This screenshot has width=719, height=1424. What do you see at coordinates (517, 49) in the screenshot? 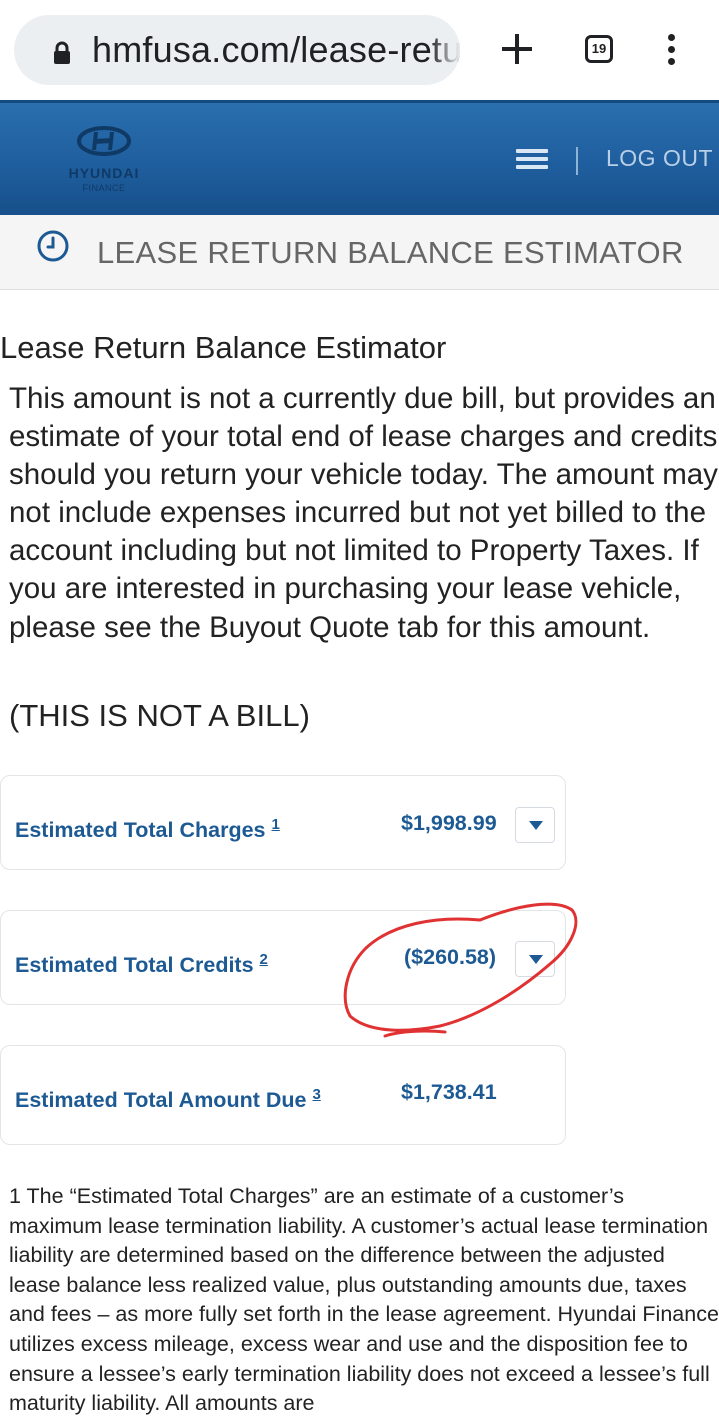
I see `plus-icon` at bounding box center [517, 49].